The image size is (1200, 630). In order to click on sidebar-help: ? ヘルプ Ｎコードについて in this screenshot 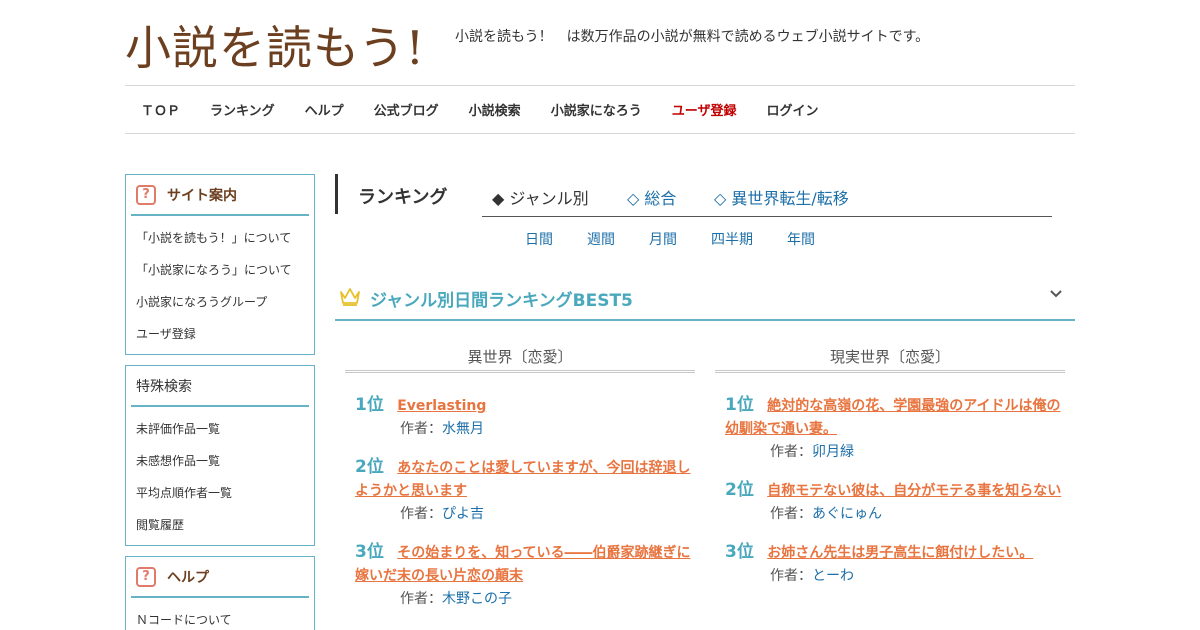, I will do `click(220, 593)`.